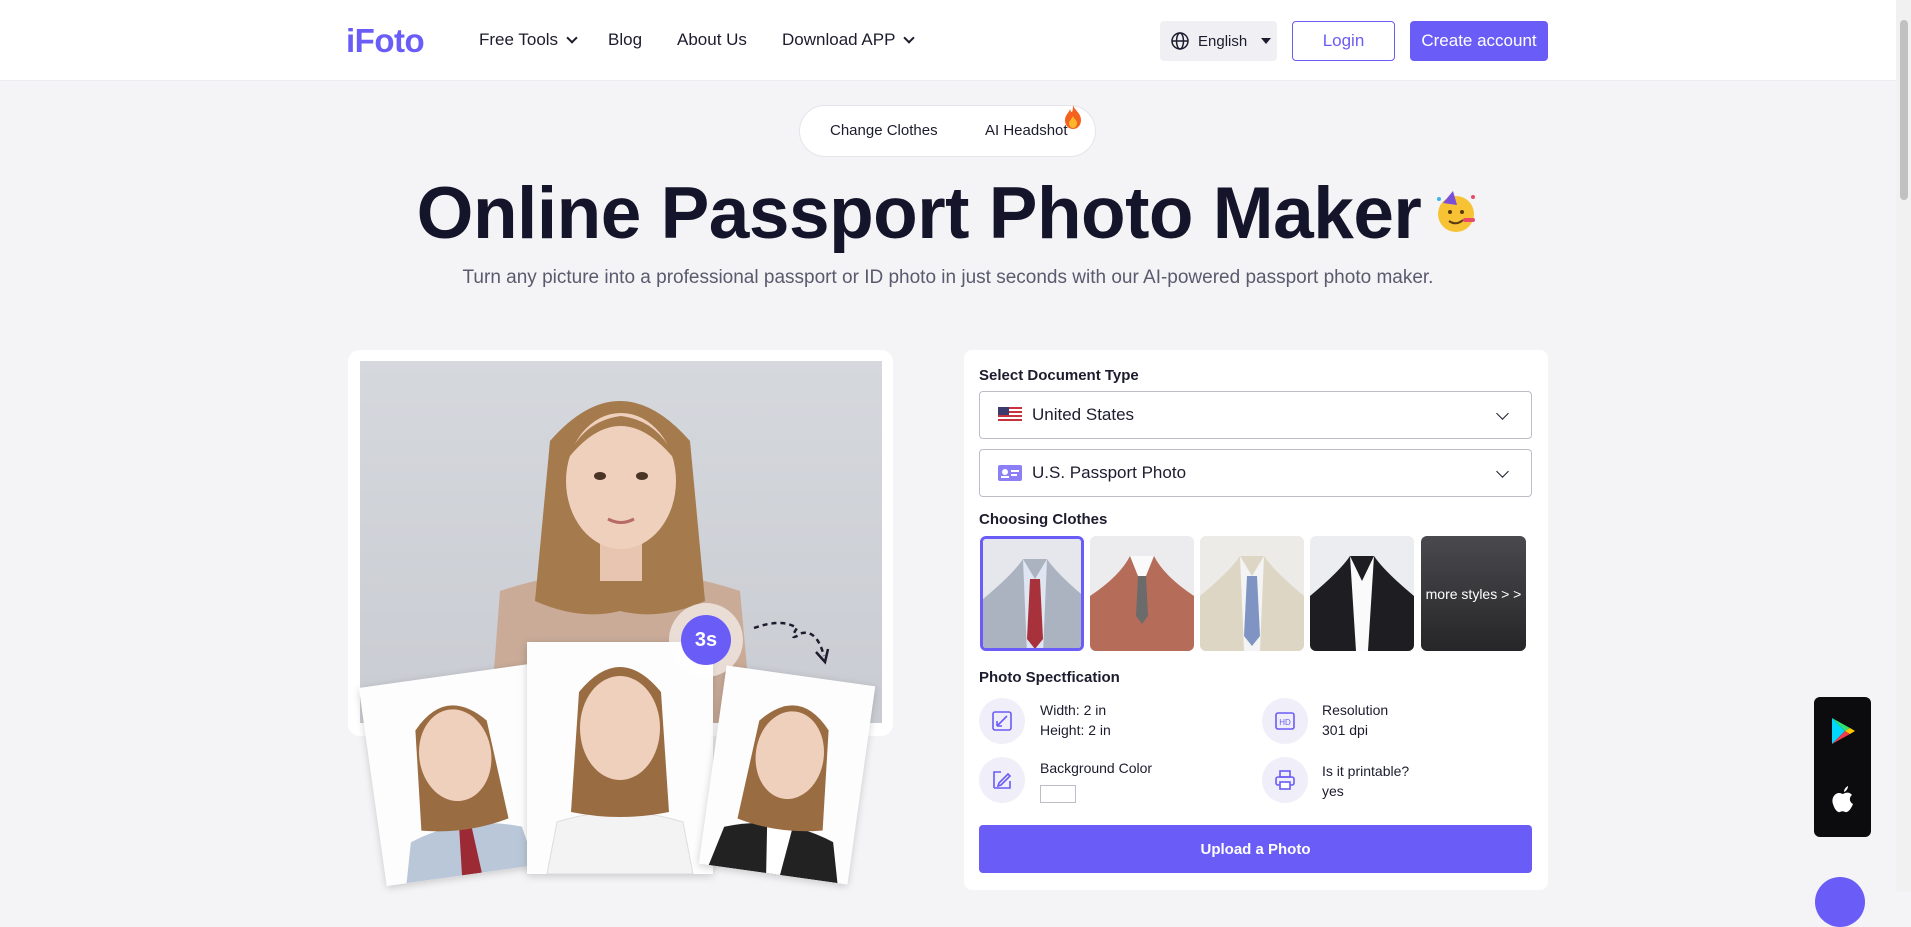 Image resolution: width=1911 pixels, height=927 pixels. What do you see at coordinates (1002, 721) in the screenshot?
I see `resize-icon` at bounding box center [1002, 721].